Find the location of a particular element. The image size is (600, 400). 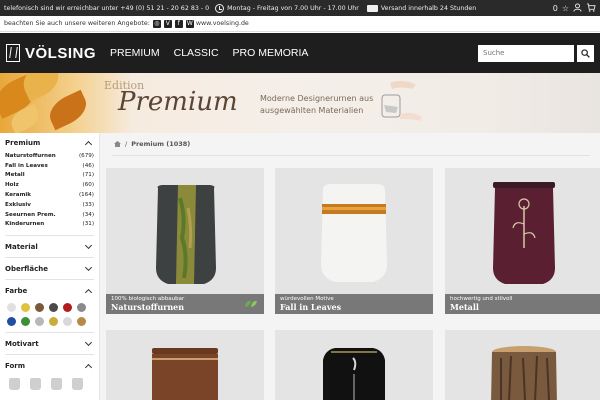

top-actions: 0 ☆ is located at coordinates (574, 8).